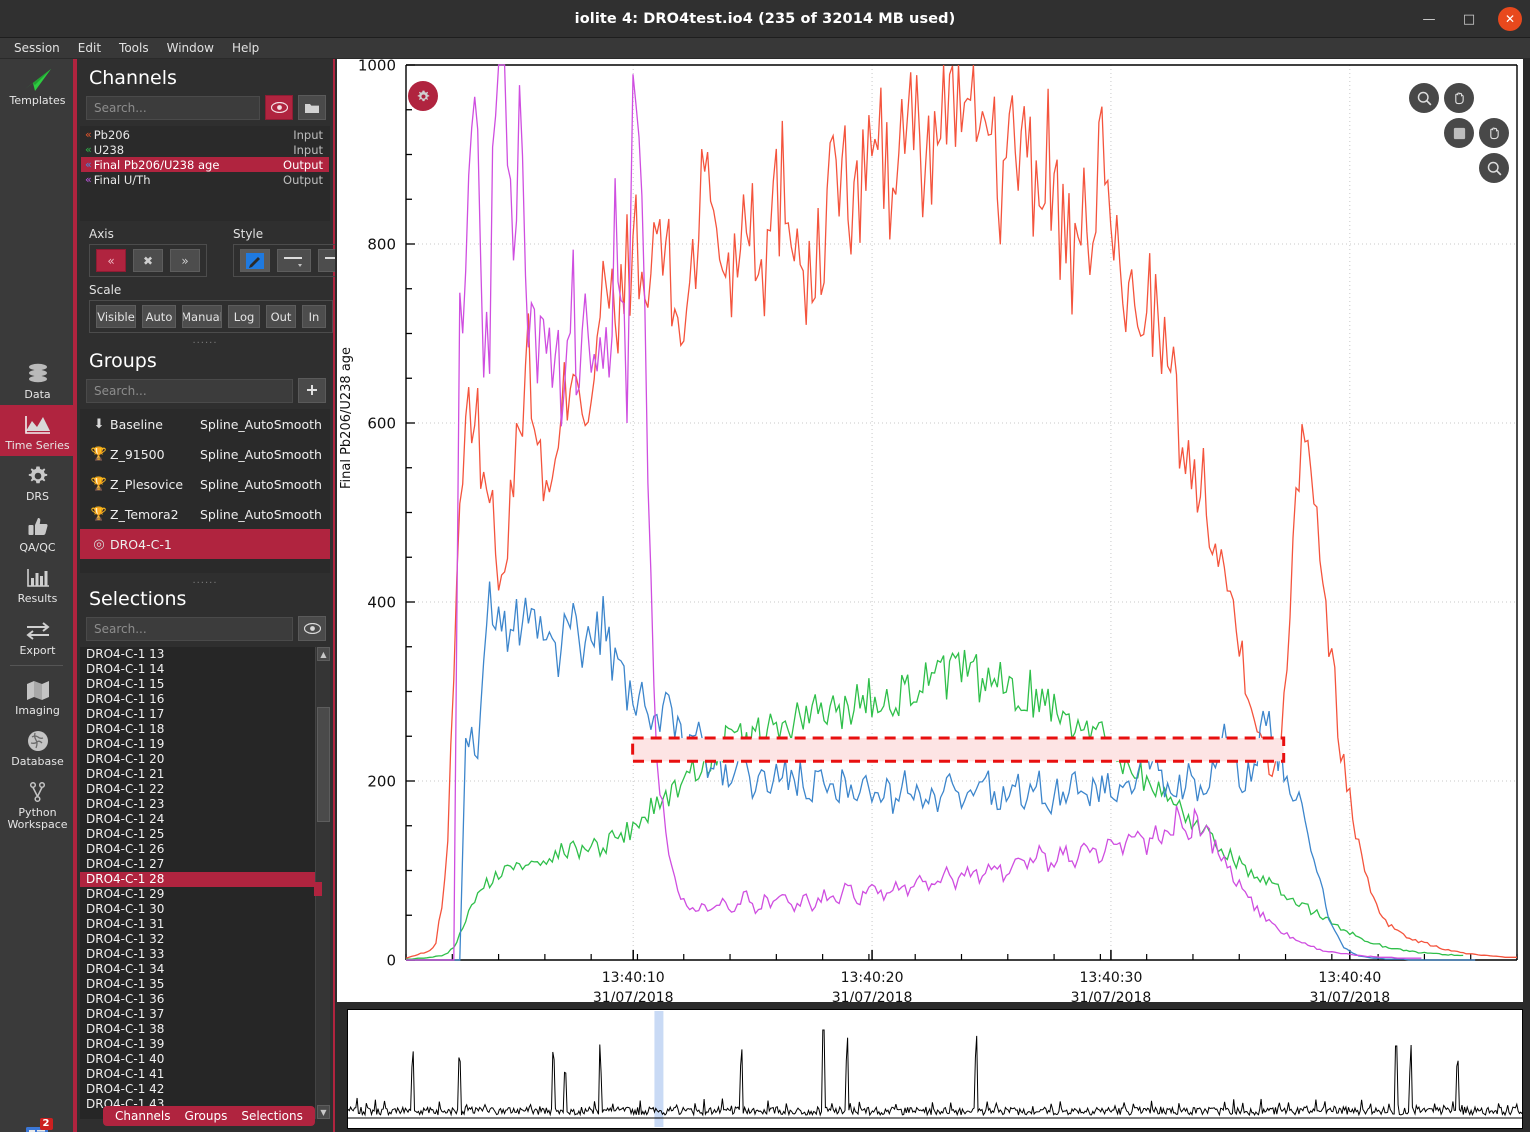 Image resolution: width=1530 pixels, height=1132 pixels. Describe the element at coordinates (205, 984) in the screenshot. I see `selection-list-item: DRO4-C-1 35` at that location.